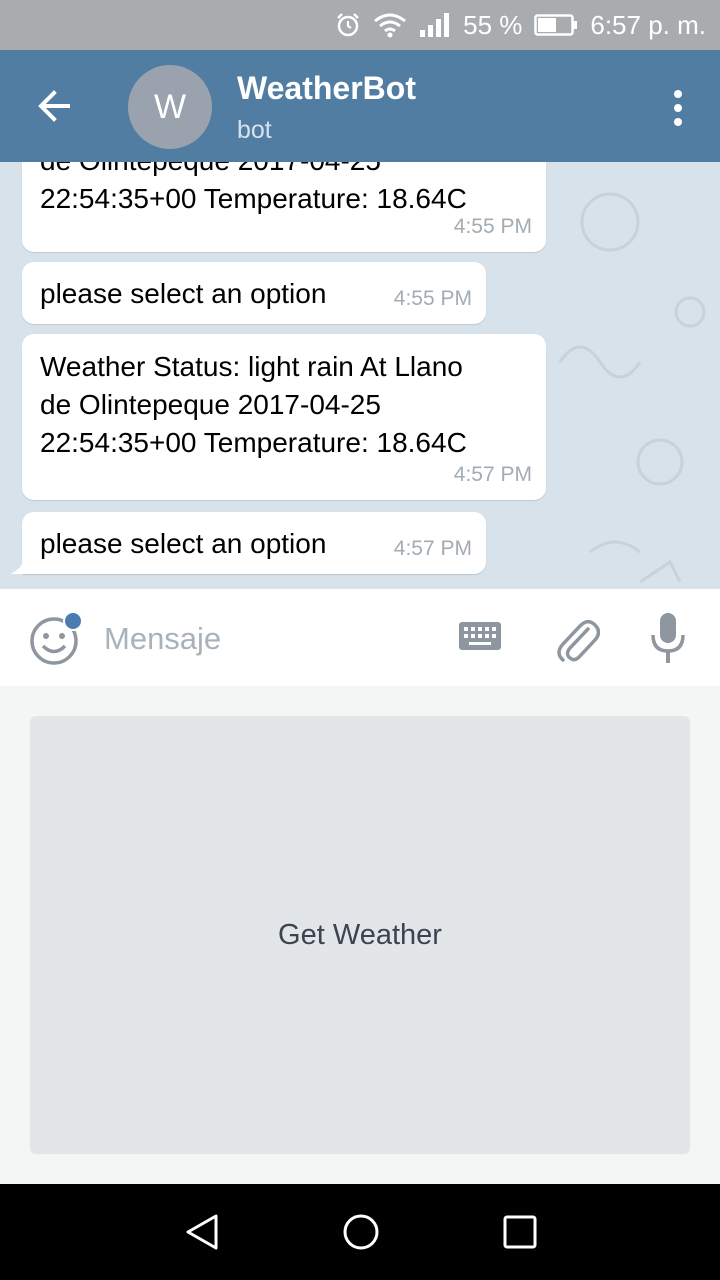 Image resolution: width=720 pixels, height=1280 pixels. Describe the element at coordinates (348, 25) in the screenshot. I see `alarm-icon` at that location.